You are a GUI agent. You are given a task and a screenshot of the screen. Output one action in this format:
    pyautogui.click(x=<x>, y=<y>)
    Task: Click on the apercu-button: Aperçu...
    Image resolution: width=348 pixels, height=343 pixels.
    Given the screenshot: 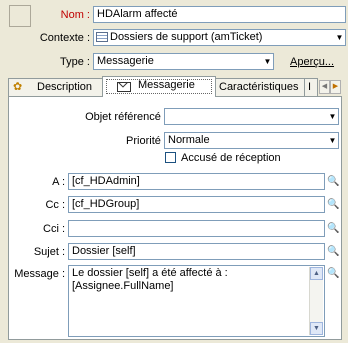 What is the action you would take?
    pyautogui.click(x=312, y=62)
    